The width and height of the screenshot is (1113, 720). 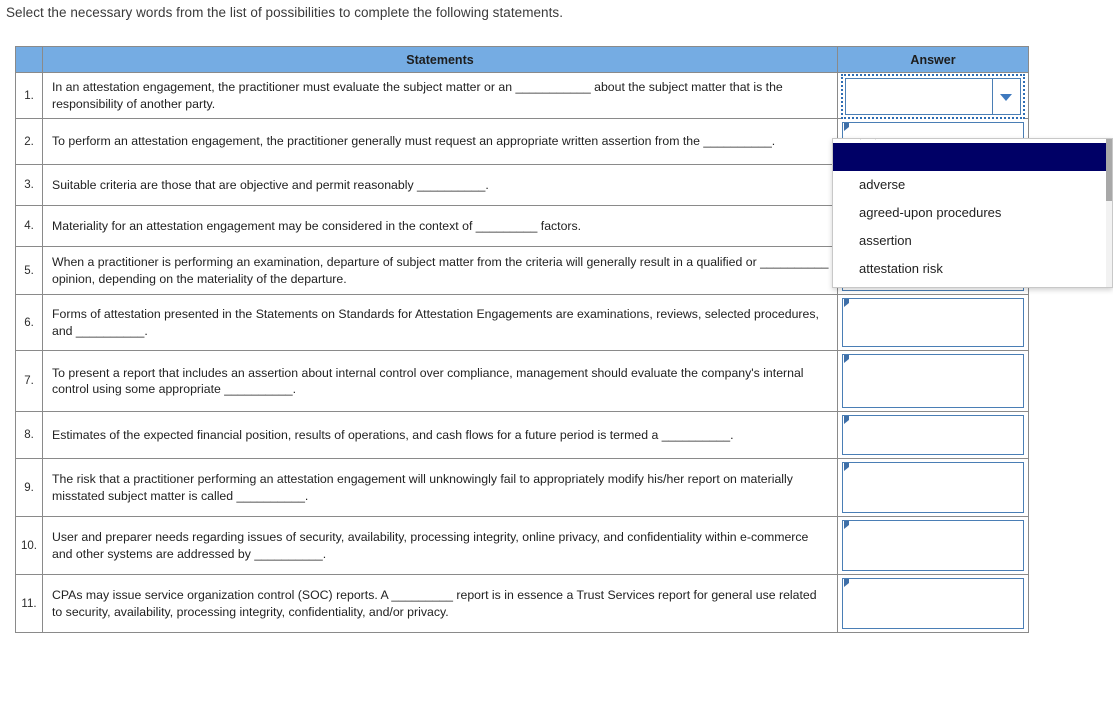 I want to click on row-number: 11., so click(x=29, y=603).